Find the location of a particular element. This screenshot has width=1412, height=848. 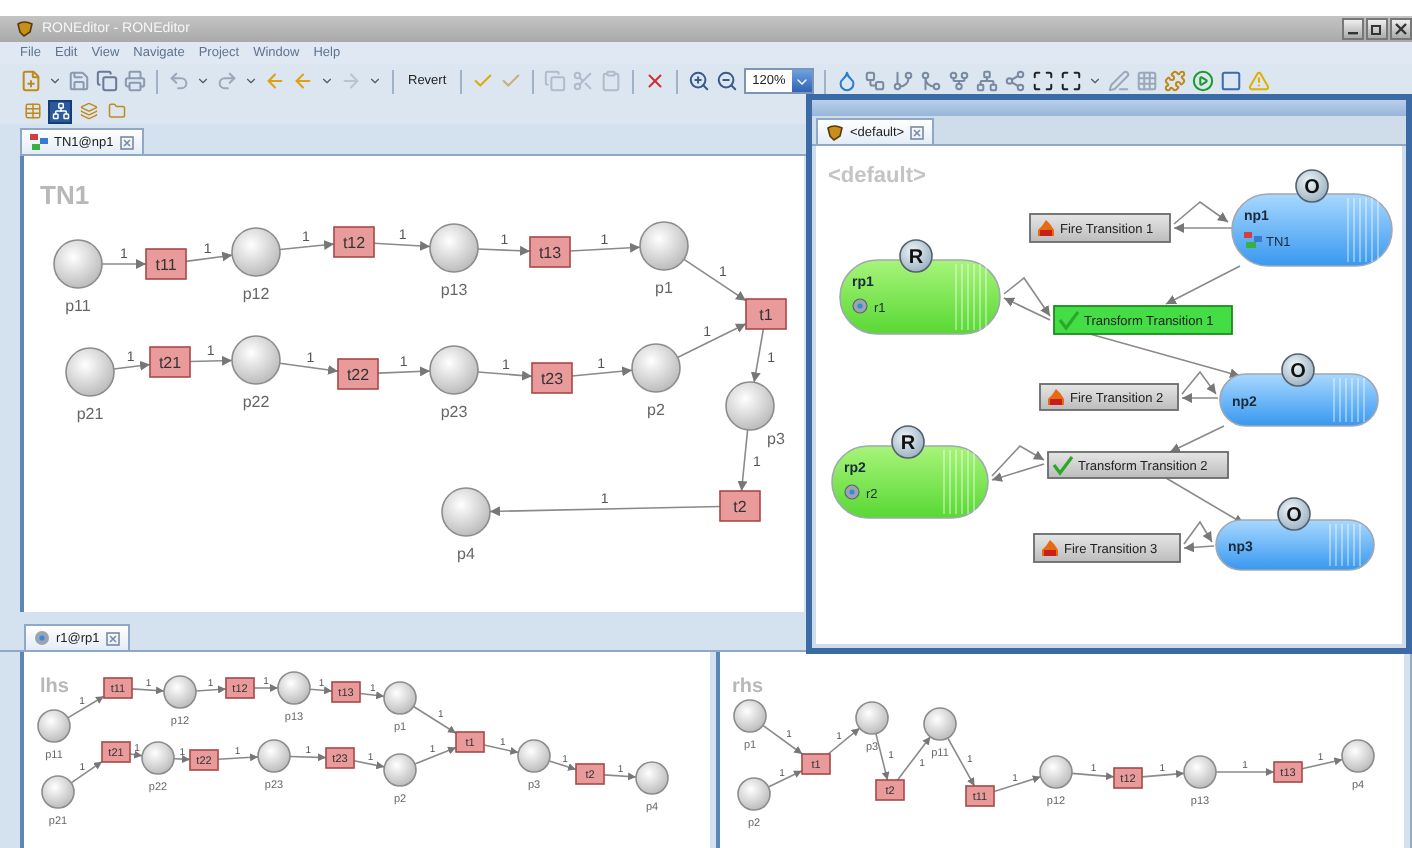

net-title: rhs is located at coordinates (748, 687).